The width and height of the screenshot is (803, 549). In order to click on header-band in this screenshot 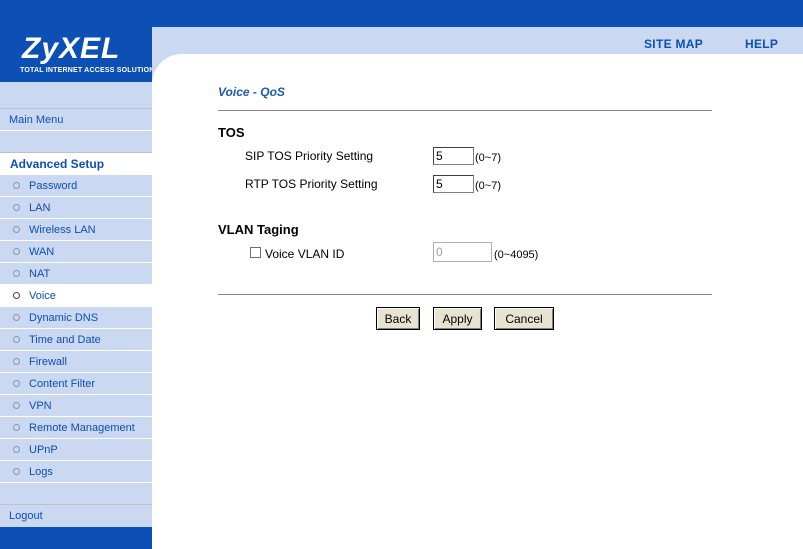, I will do `click(477, 40)`.